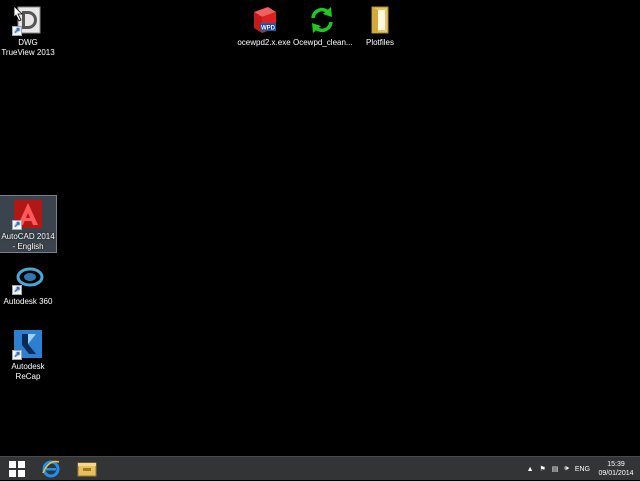 The width and height of the screenshot is (640, 481). What do you see at coordinates (379, 42) in the screenshot?
I see `desktop-icon-label: Plotfiles` at bounding box center [379, 42].